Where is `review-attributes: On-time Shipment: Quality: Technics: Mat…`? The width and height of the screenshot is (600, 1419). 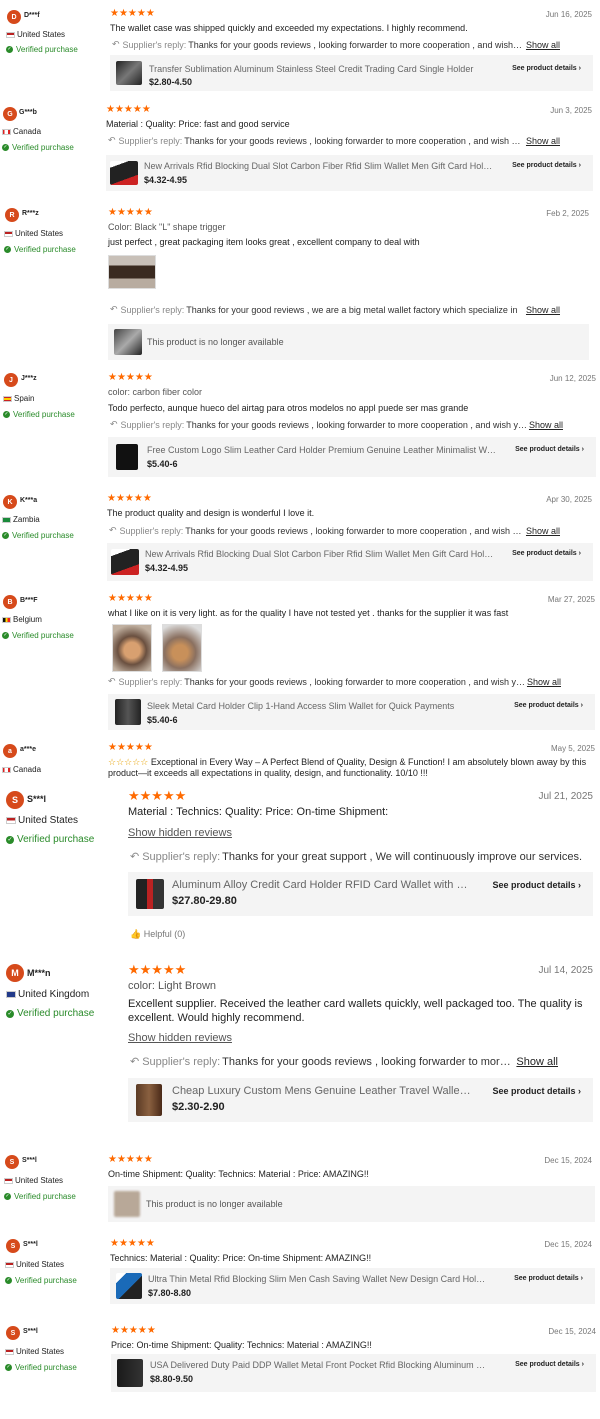
review-attributes: On-time Shipment: Quality: Technics: Mat… is located at coordinates (238, 1174).